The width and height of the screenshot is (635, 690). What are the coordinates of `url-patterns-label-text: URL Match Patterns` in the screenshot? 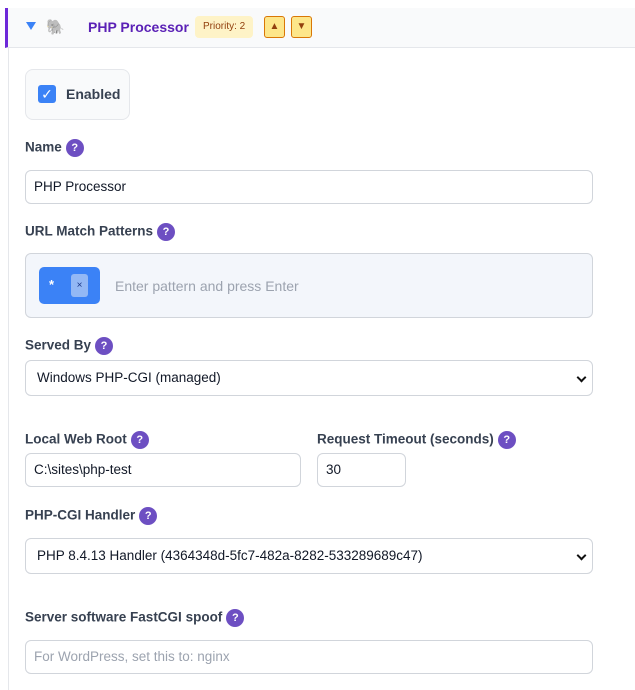 It's located at (89, 231).